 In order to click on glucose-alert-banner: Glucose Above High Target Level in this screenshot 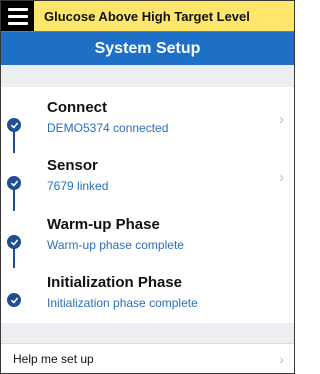, I will do `click(147, 16)`.